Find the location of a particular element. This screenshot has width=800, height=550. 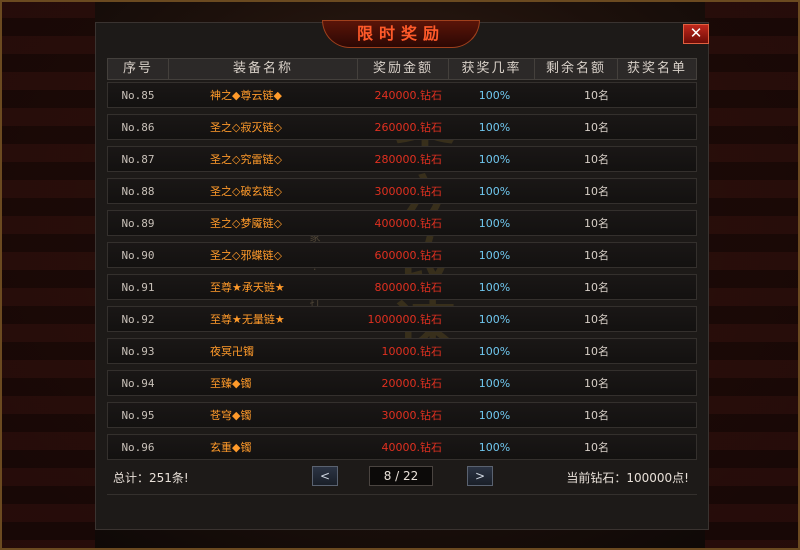

row-index: No.94 is located at coordinates (138, 383).